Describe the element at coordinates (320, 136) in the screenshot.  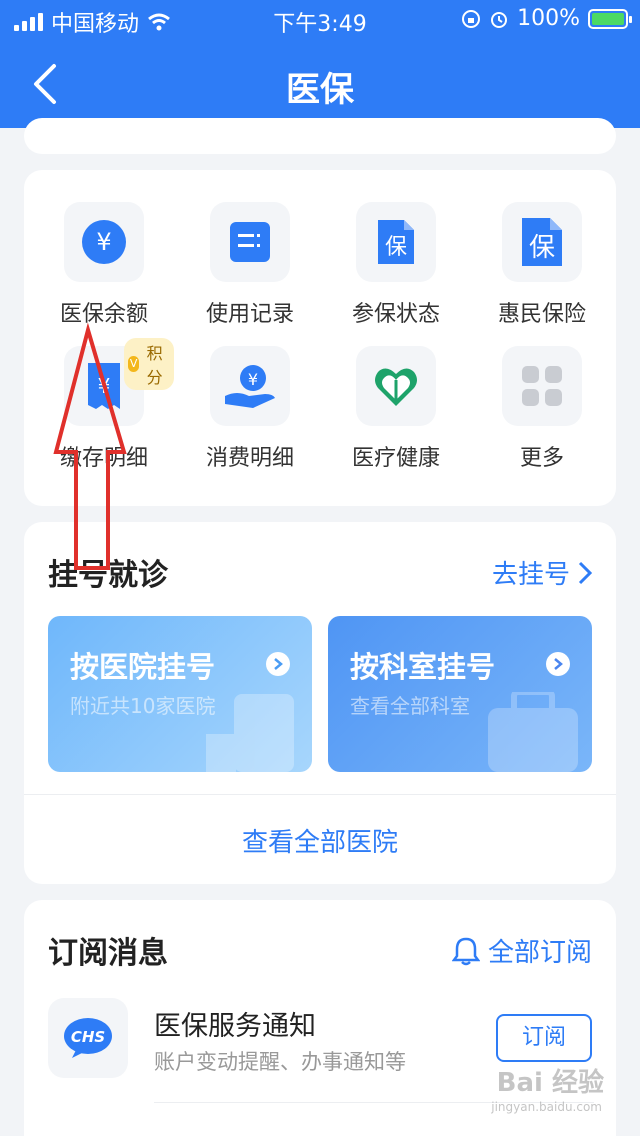
I see `top-card` at that location.